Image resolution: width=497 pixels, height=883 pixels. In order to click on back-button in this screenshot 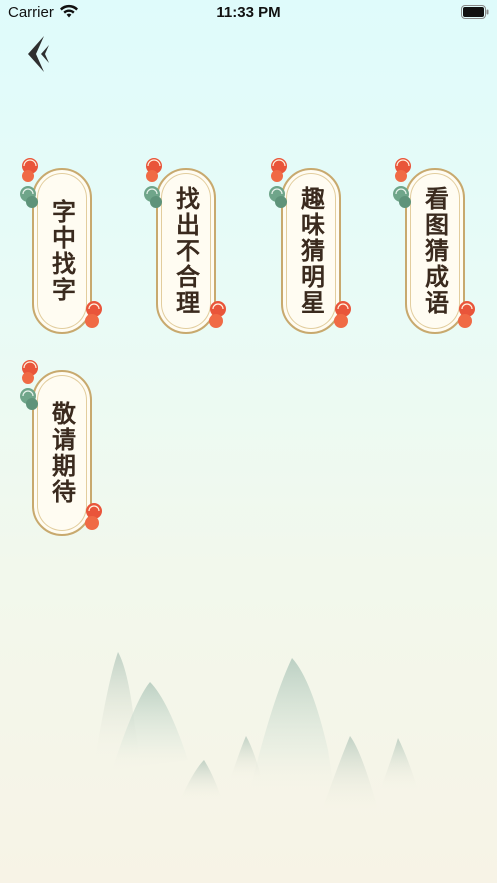, I will do `click(42, 55)`.